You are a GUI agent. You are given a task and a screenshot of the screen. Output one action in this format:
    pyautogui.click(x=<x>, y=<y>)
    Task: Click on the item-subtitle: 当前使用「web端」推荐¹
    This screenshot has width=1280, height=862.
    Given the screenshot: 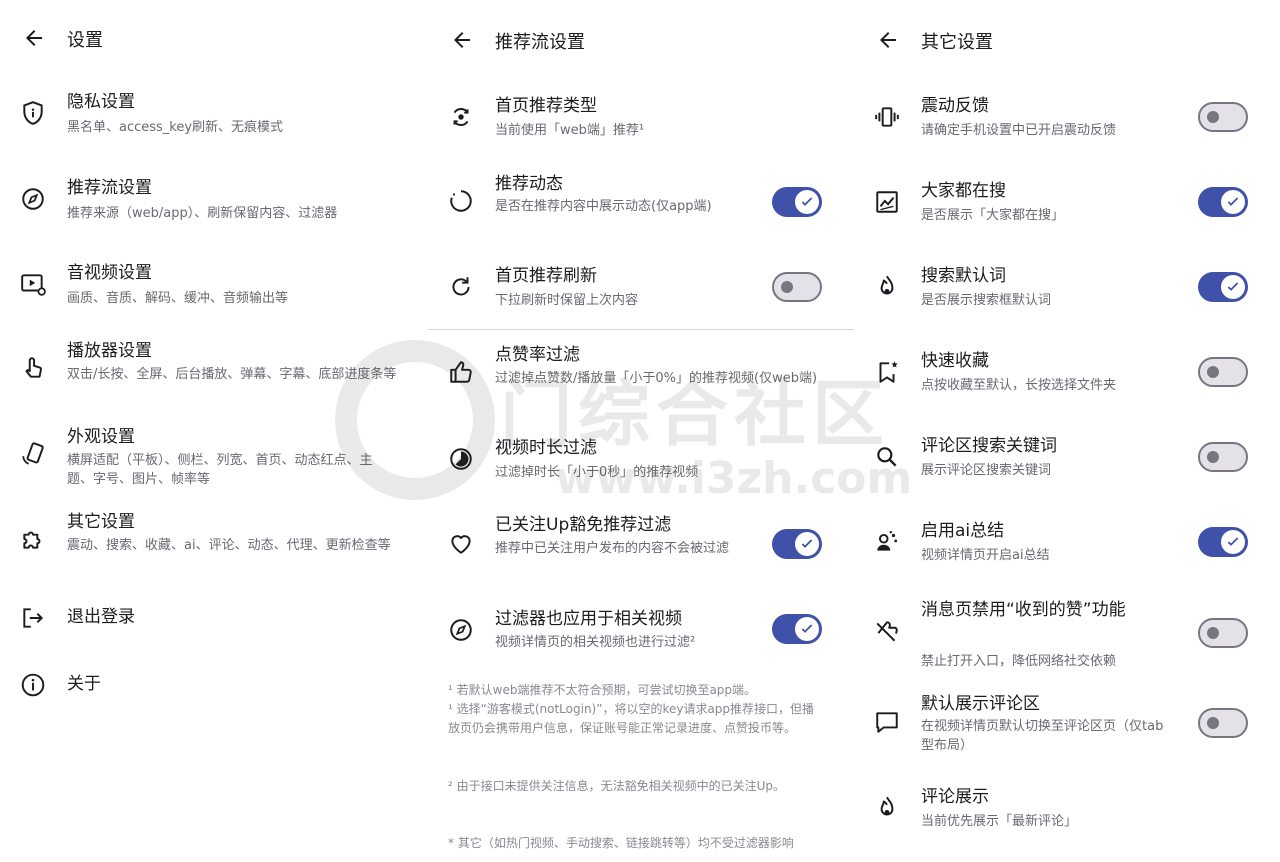 What is the action you would take?
    pyautogui.click(x=570, y=130)
    